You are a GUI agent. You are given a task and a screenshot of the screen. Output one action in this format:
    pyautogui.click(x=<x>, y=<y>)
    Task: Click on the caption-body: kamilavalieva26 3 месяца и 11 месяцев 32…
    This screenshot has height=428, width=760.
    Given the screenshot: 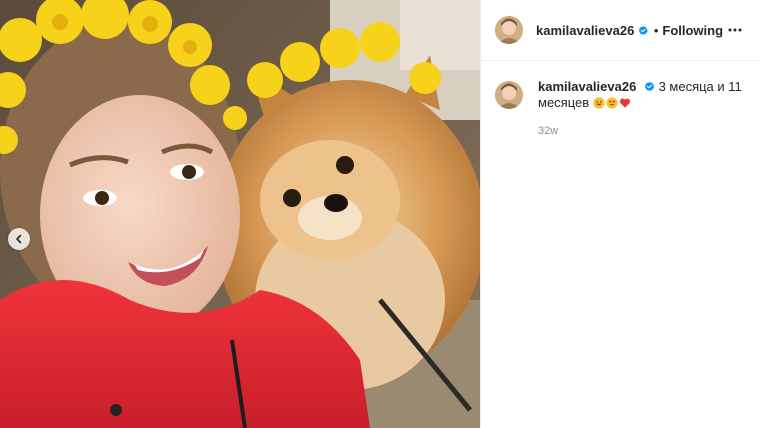 What is the action you would take?
    pyautogui.click(x=640, y=108)
    